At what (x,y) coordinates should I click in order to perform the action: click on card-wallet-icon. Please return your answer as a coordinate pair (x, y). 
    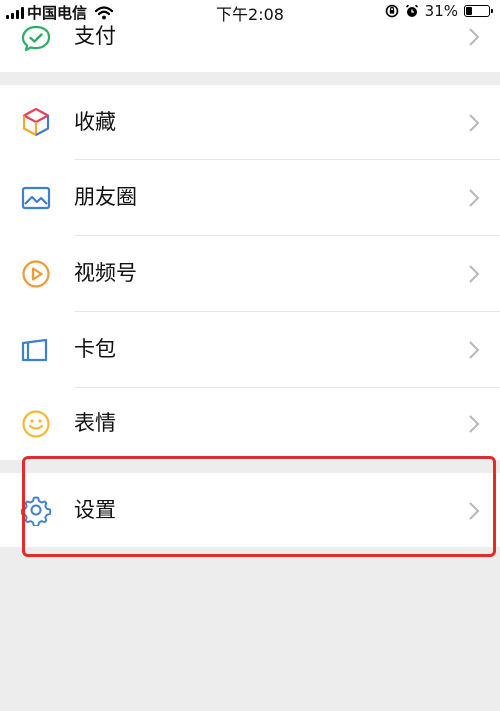
    Looking at the image, I should click on (34, 350).